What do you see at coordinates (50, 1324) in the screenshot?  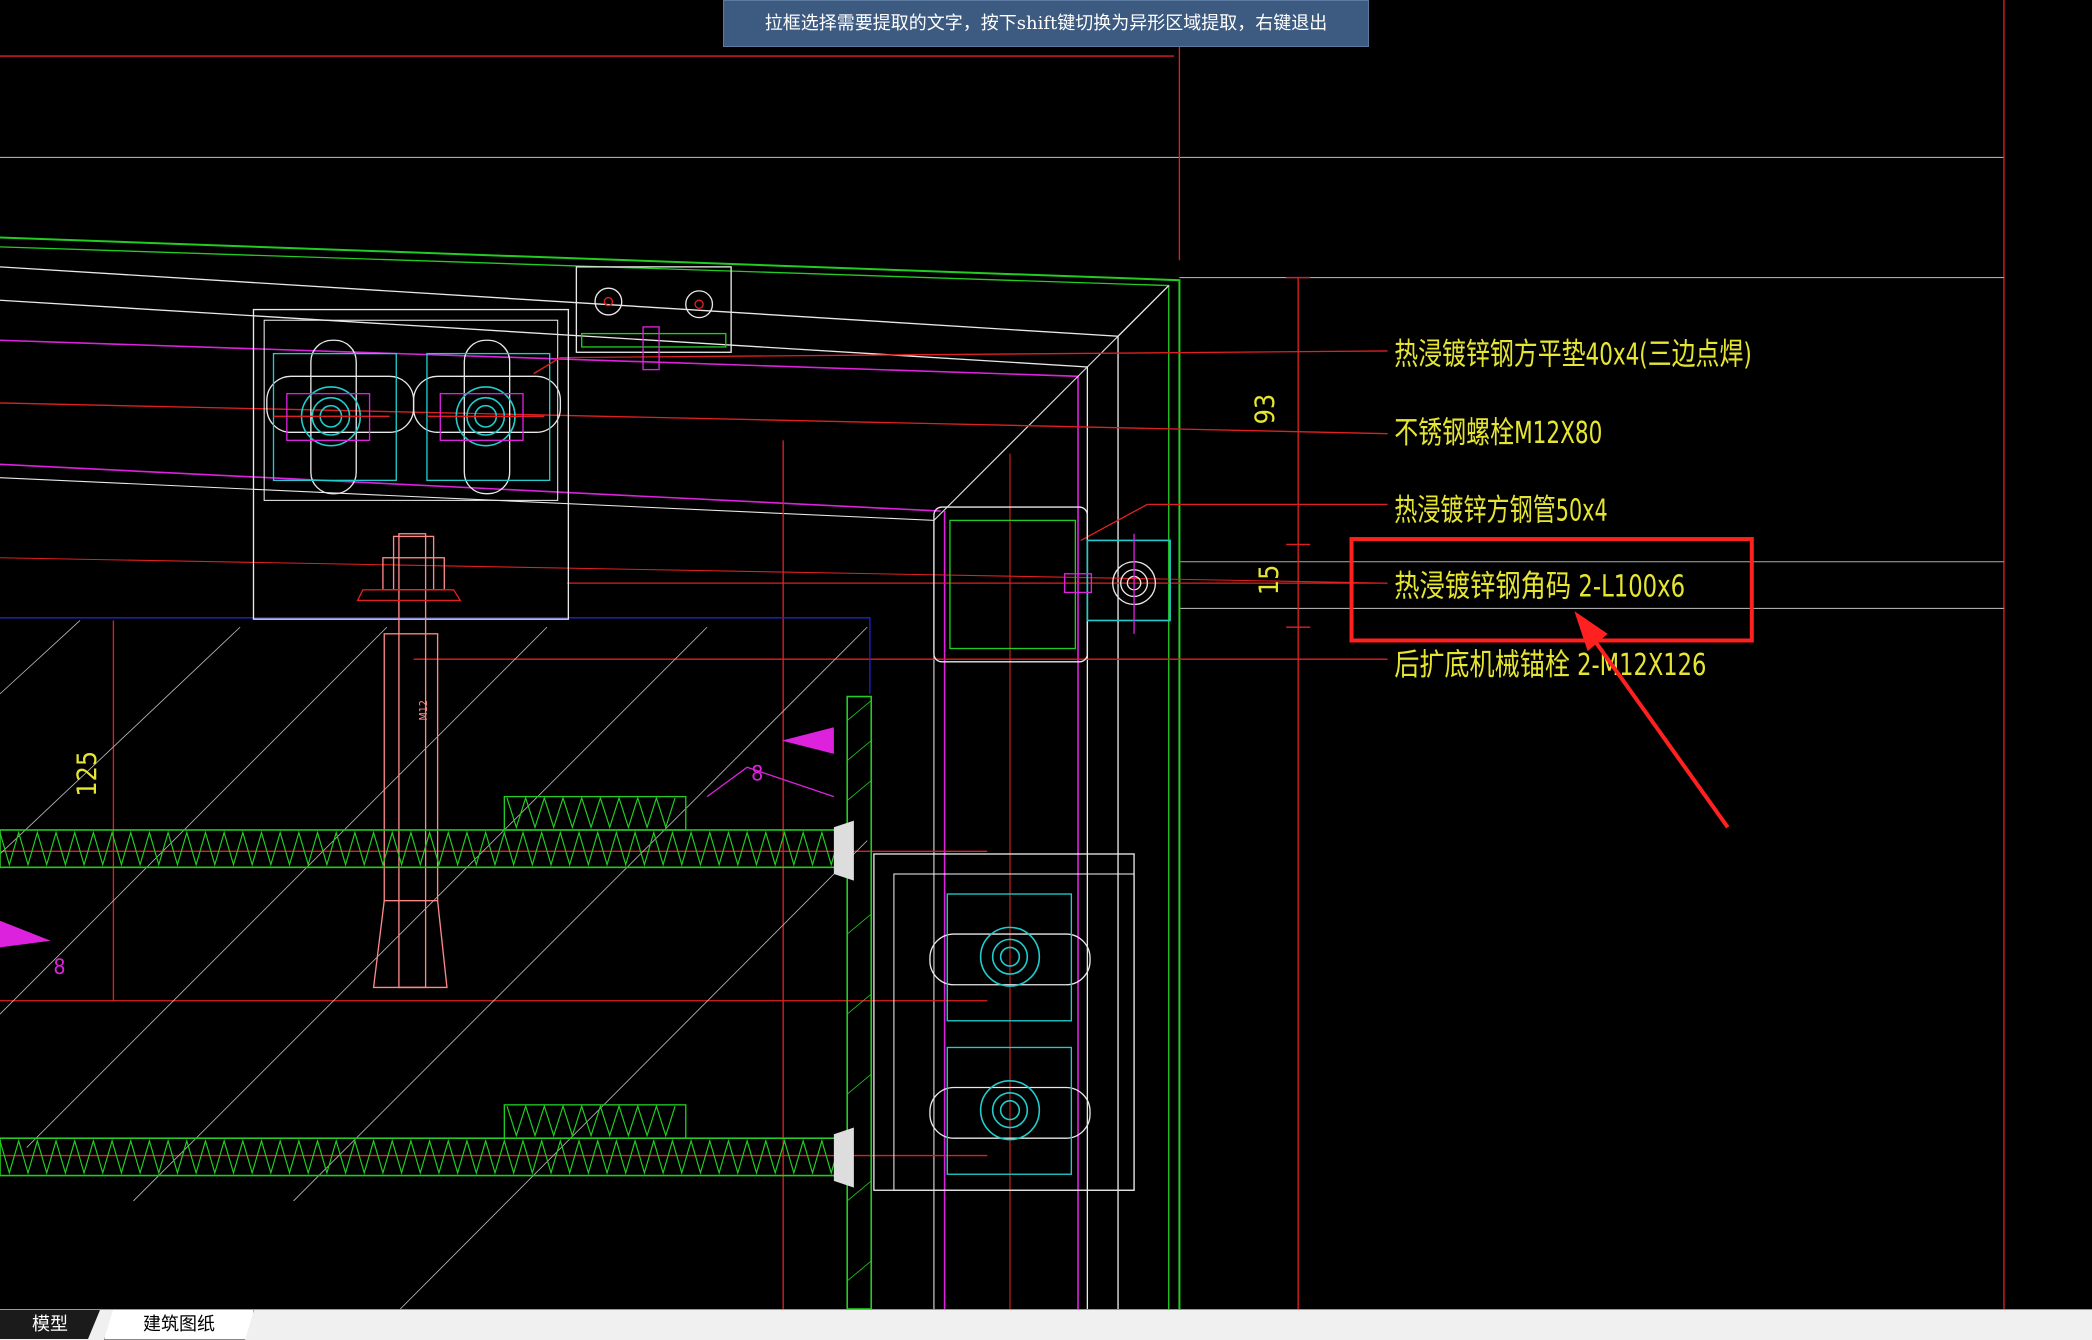 I see `tab-model: 模型` at bounding box center [50, 1324].